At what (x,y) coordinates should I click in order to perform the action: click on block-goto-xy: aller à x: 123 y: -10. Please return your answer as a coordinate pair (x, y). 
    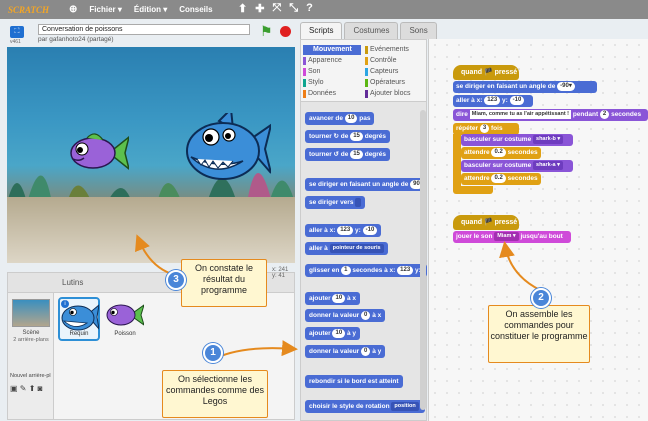
    Looking at the image, I should click on (343, 230).